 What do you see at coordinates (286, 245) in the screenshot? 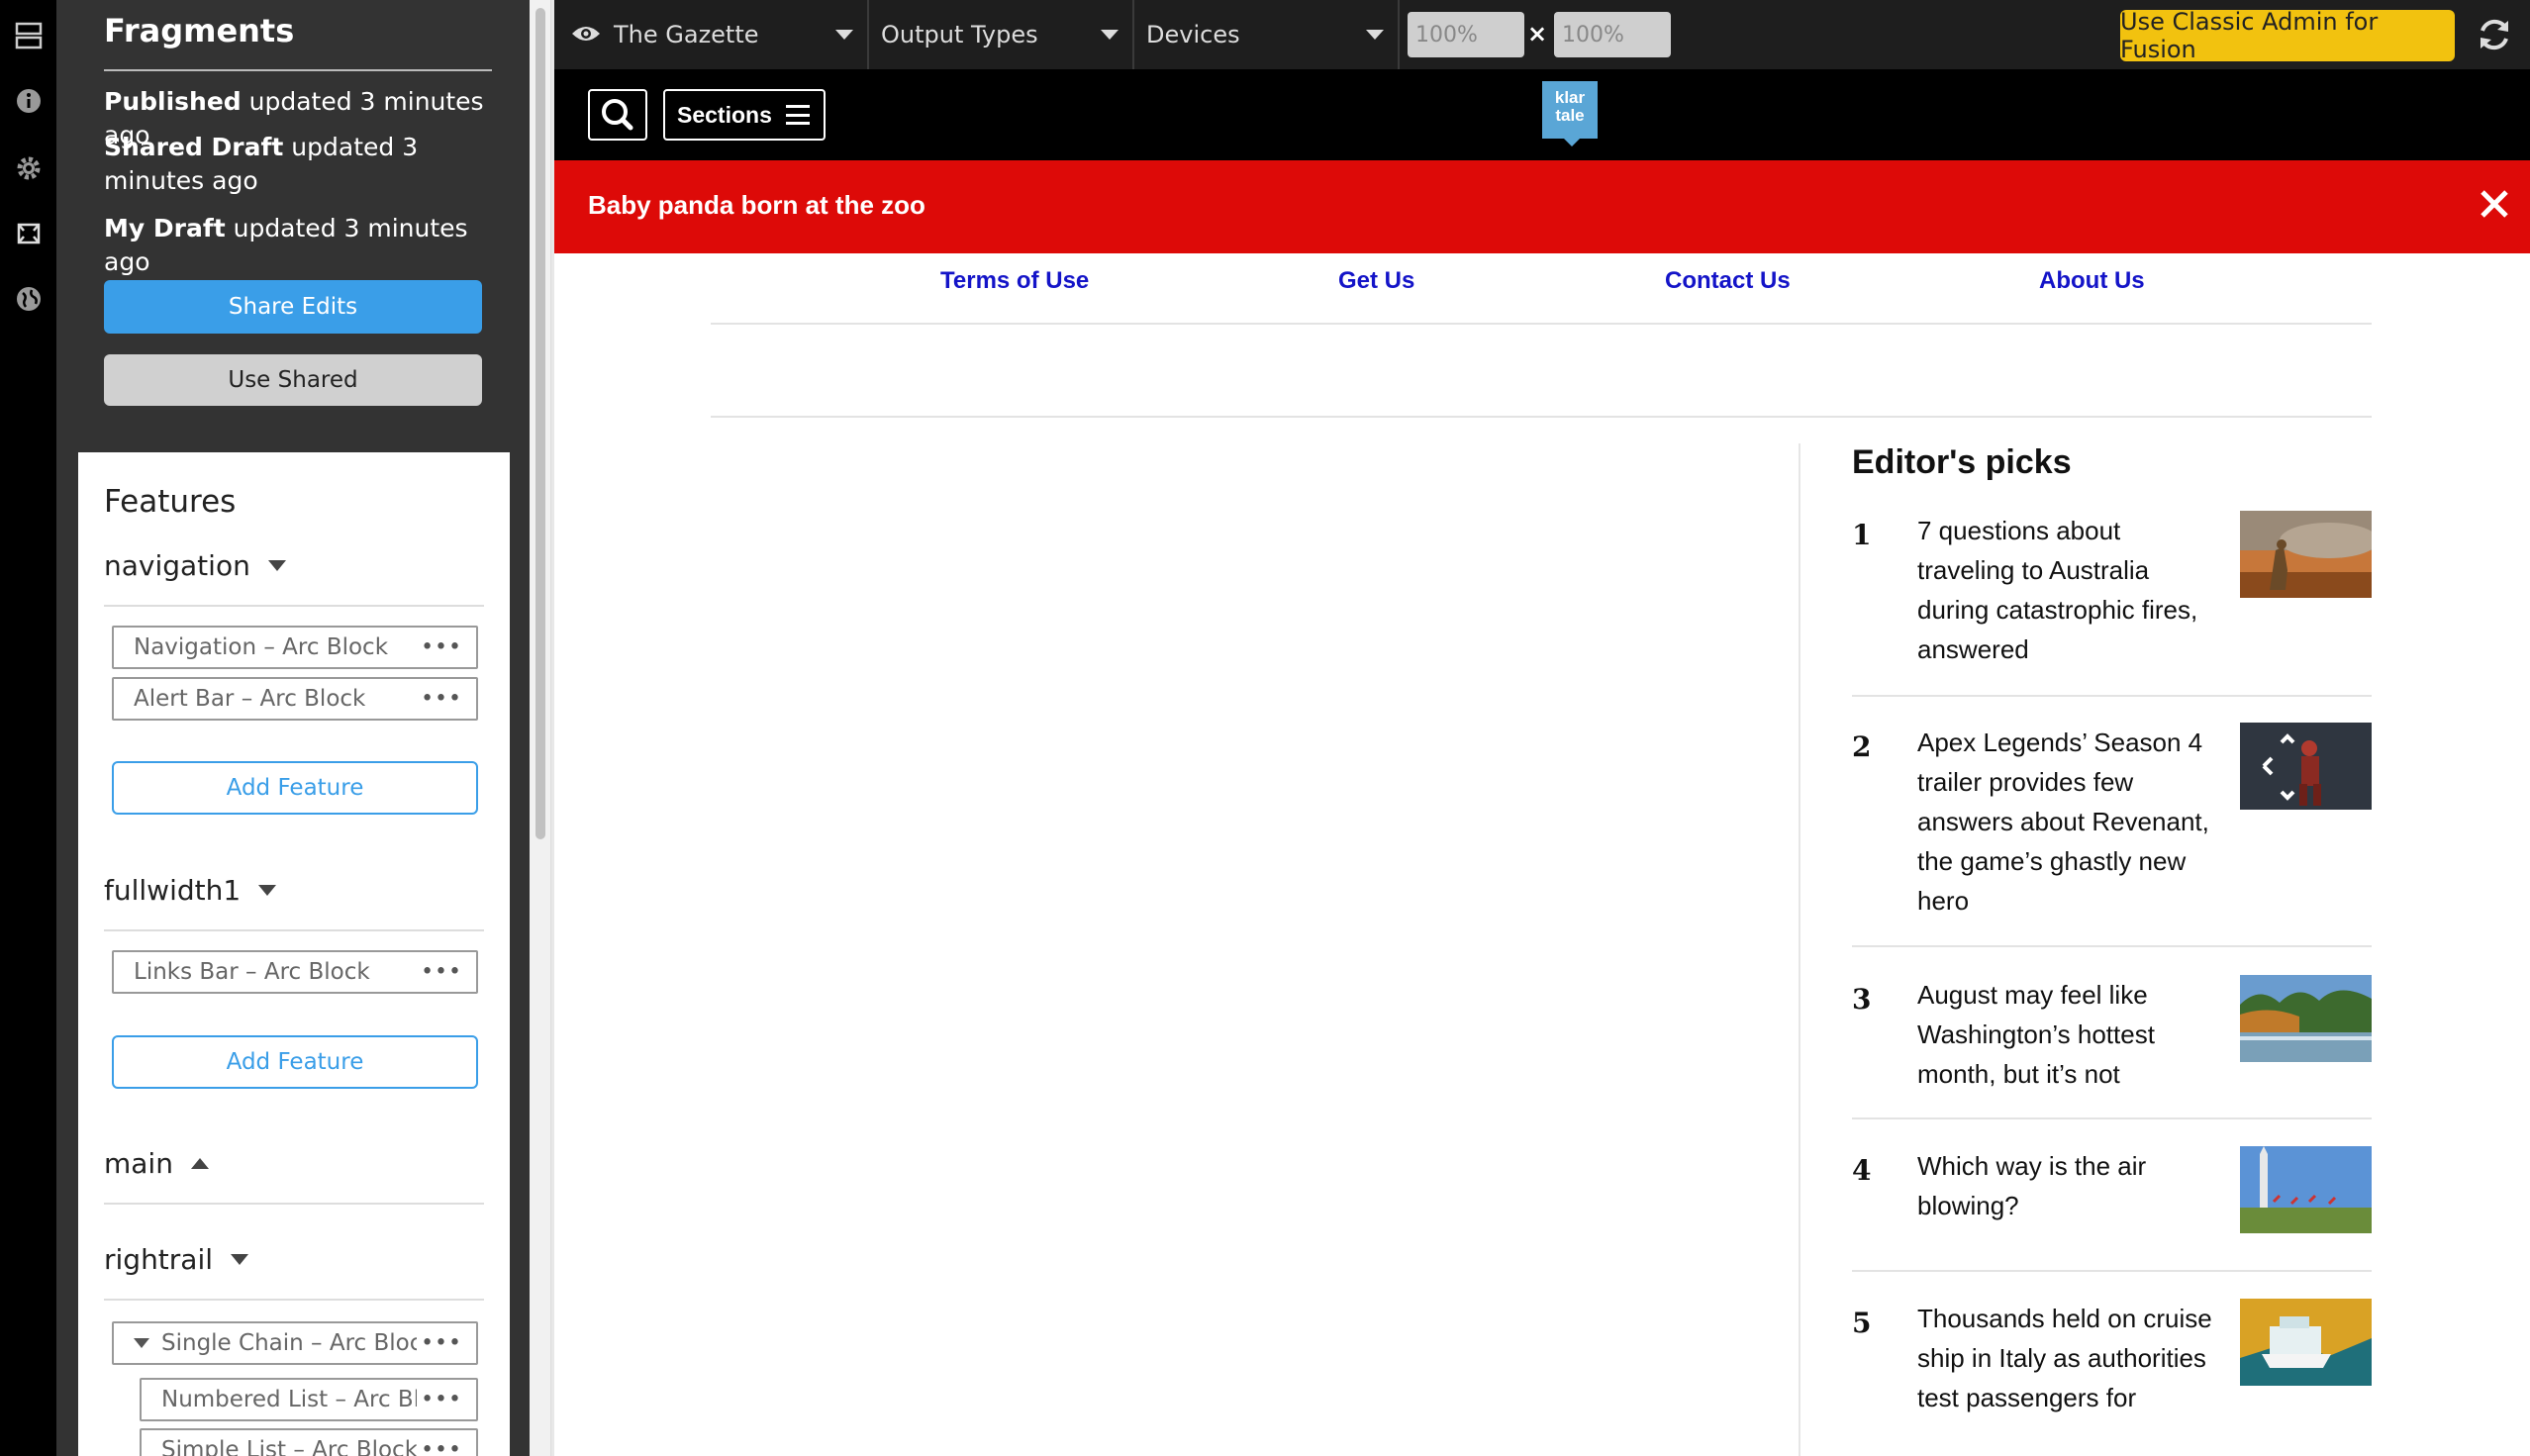
I see `my-draft-status: My Draft updated 3 minutes ago` at bounding box center [286, 245].